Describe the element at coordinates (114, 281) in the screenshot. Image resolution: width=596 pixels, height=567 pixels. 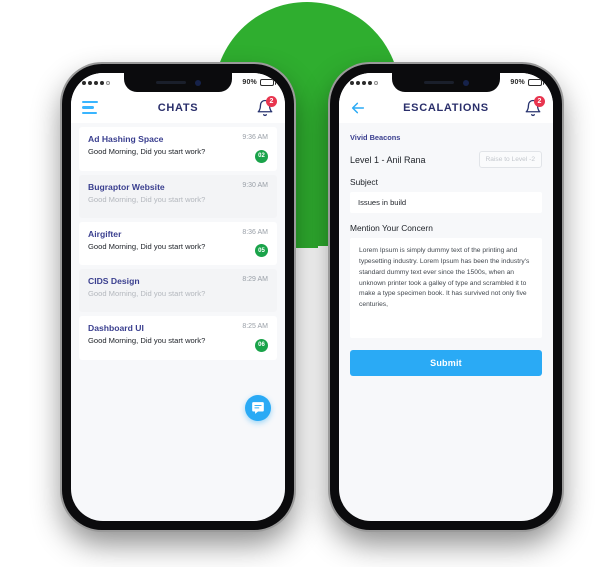
I see `chat-name: CIDS Design` at that location.